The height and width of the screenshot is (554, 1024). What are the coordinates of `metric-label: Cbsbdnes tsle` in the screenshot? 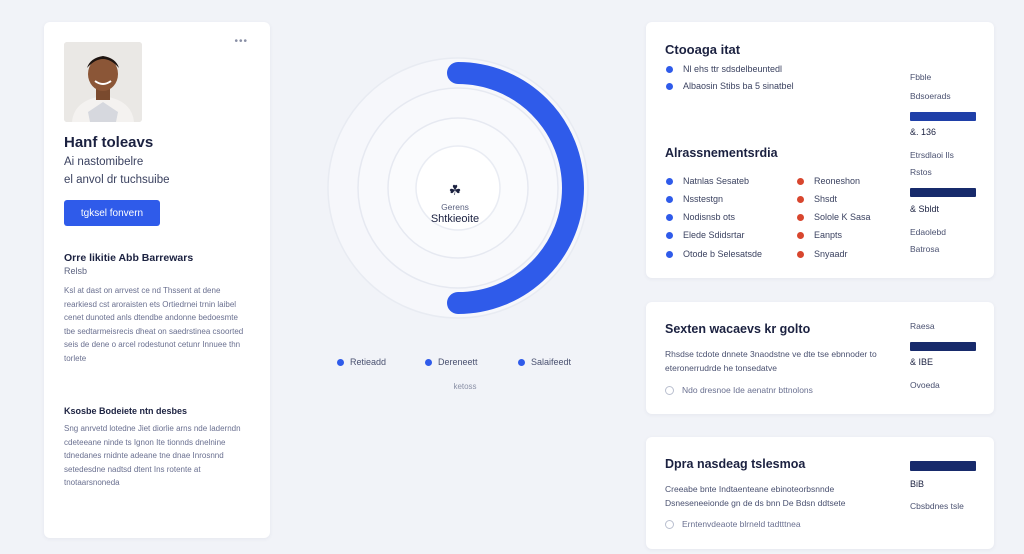 It's located at (937, 506).